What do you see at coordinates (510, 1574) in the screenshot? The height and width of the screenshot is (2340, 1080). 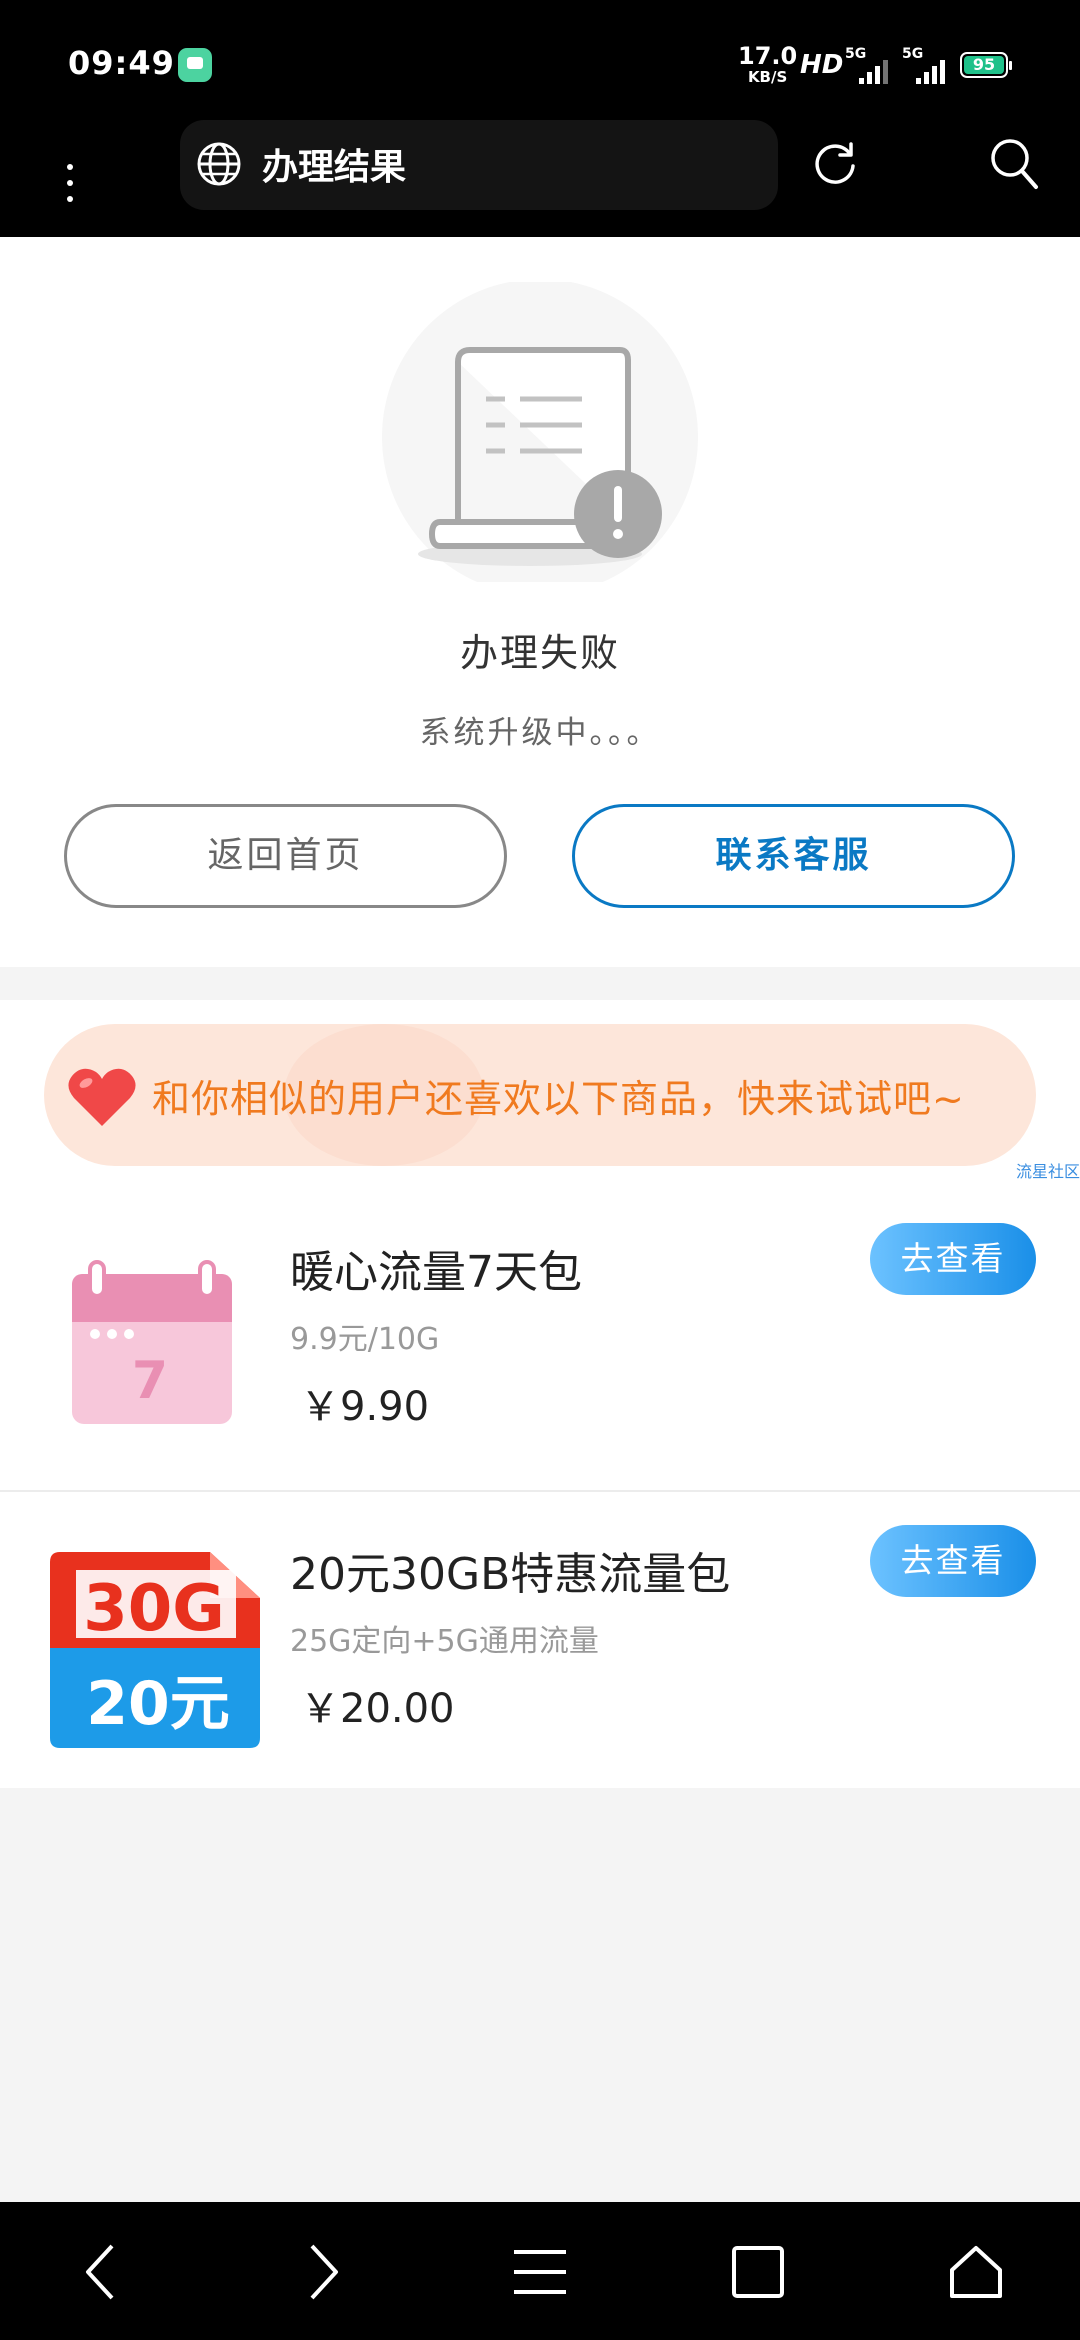 I see `product-name: 20元30GB特惠流量包` at bounding box center [510, 1574].